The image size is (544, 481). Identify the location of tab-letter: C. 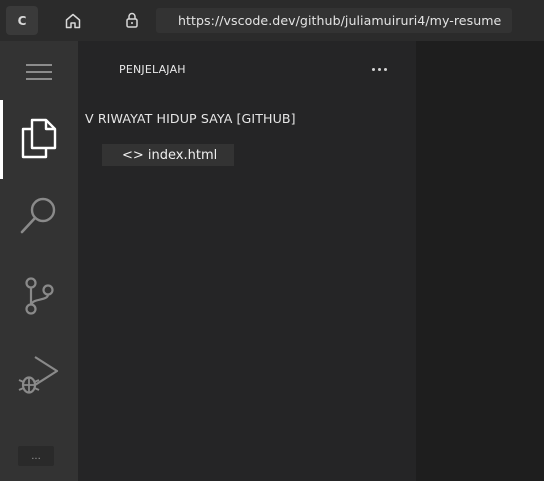
(22, 20).